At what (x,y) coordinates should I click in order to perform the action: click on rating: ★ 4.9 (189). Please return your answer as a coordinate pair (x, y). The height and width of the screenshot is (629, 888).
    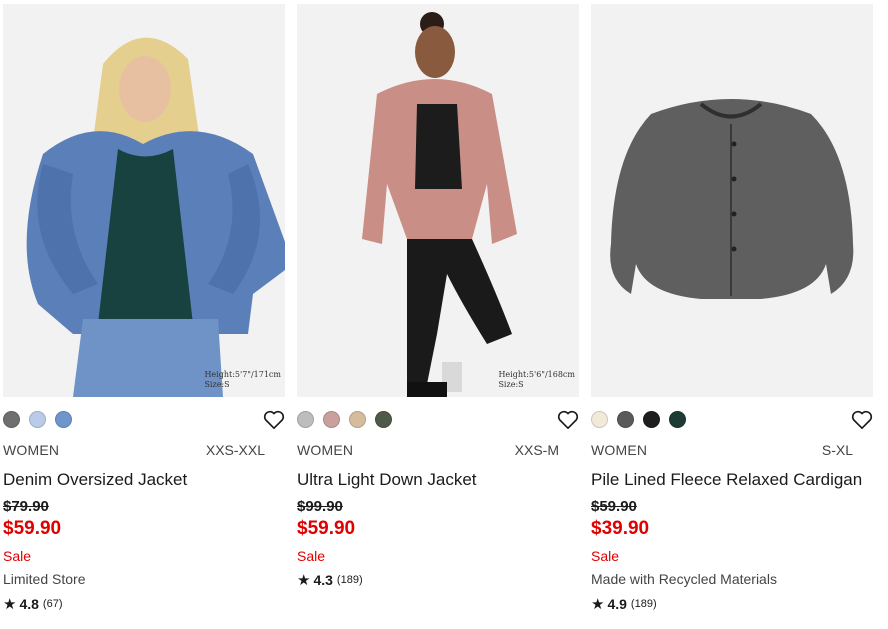
    Looking at the image, I should click on (624, 604).